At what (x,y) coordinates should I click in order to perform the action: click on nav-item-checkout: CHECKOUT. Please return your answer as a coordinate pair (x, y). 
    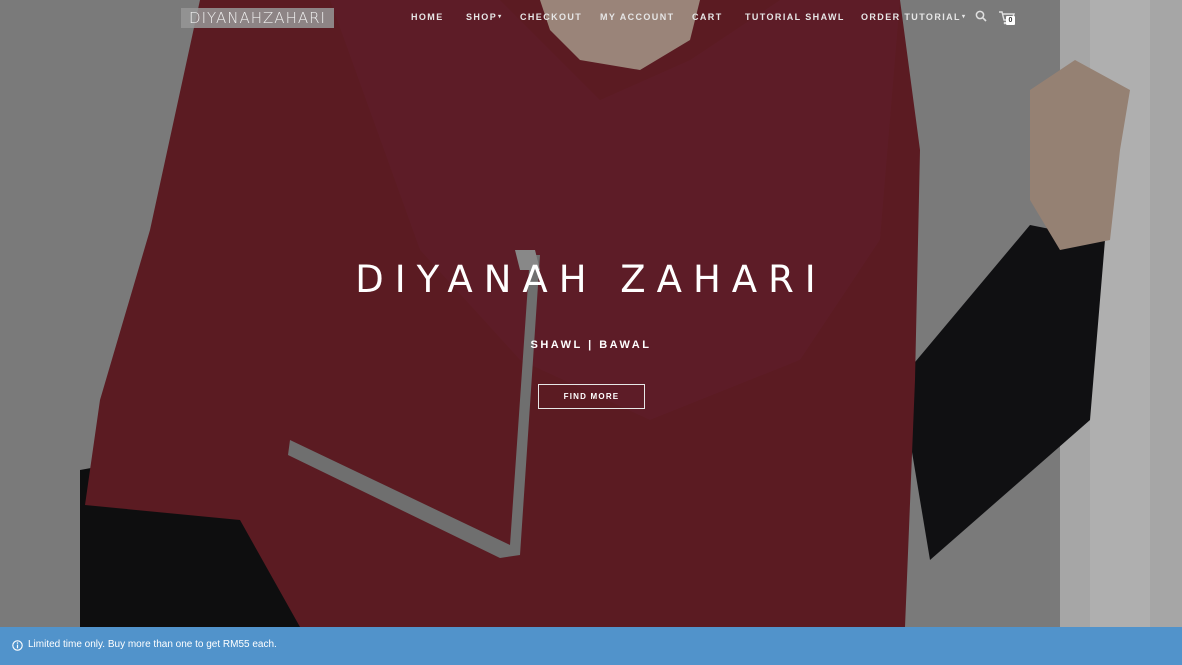
    Looking at the image, I should click on (551, 17).